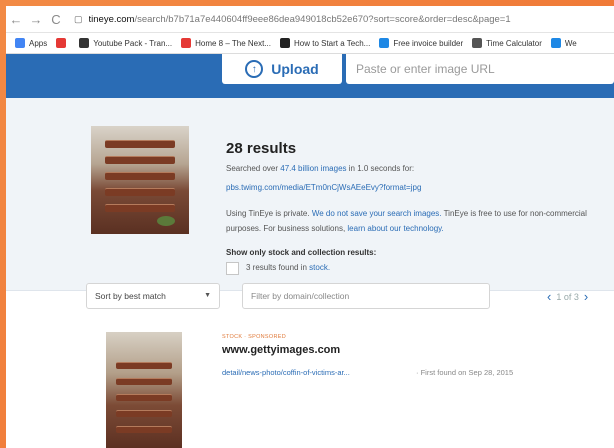 This screenshot has height=448, width=614. What do you see at coordinates (570, 43) in the screenshot?
I see `bookmark-label: We` at bounding box center [570, 43].